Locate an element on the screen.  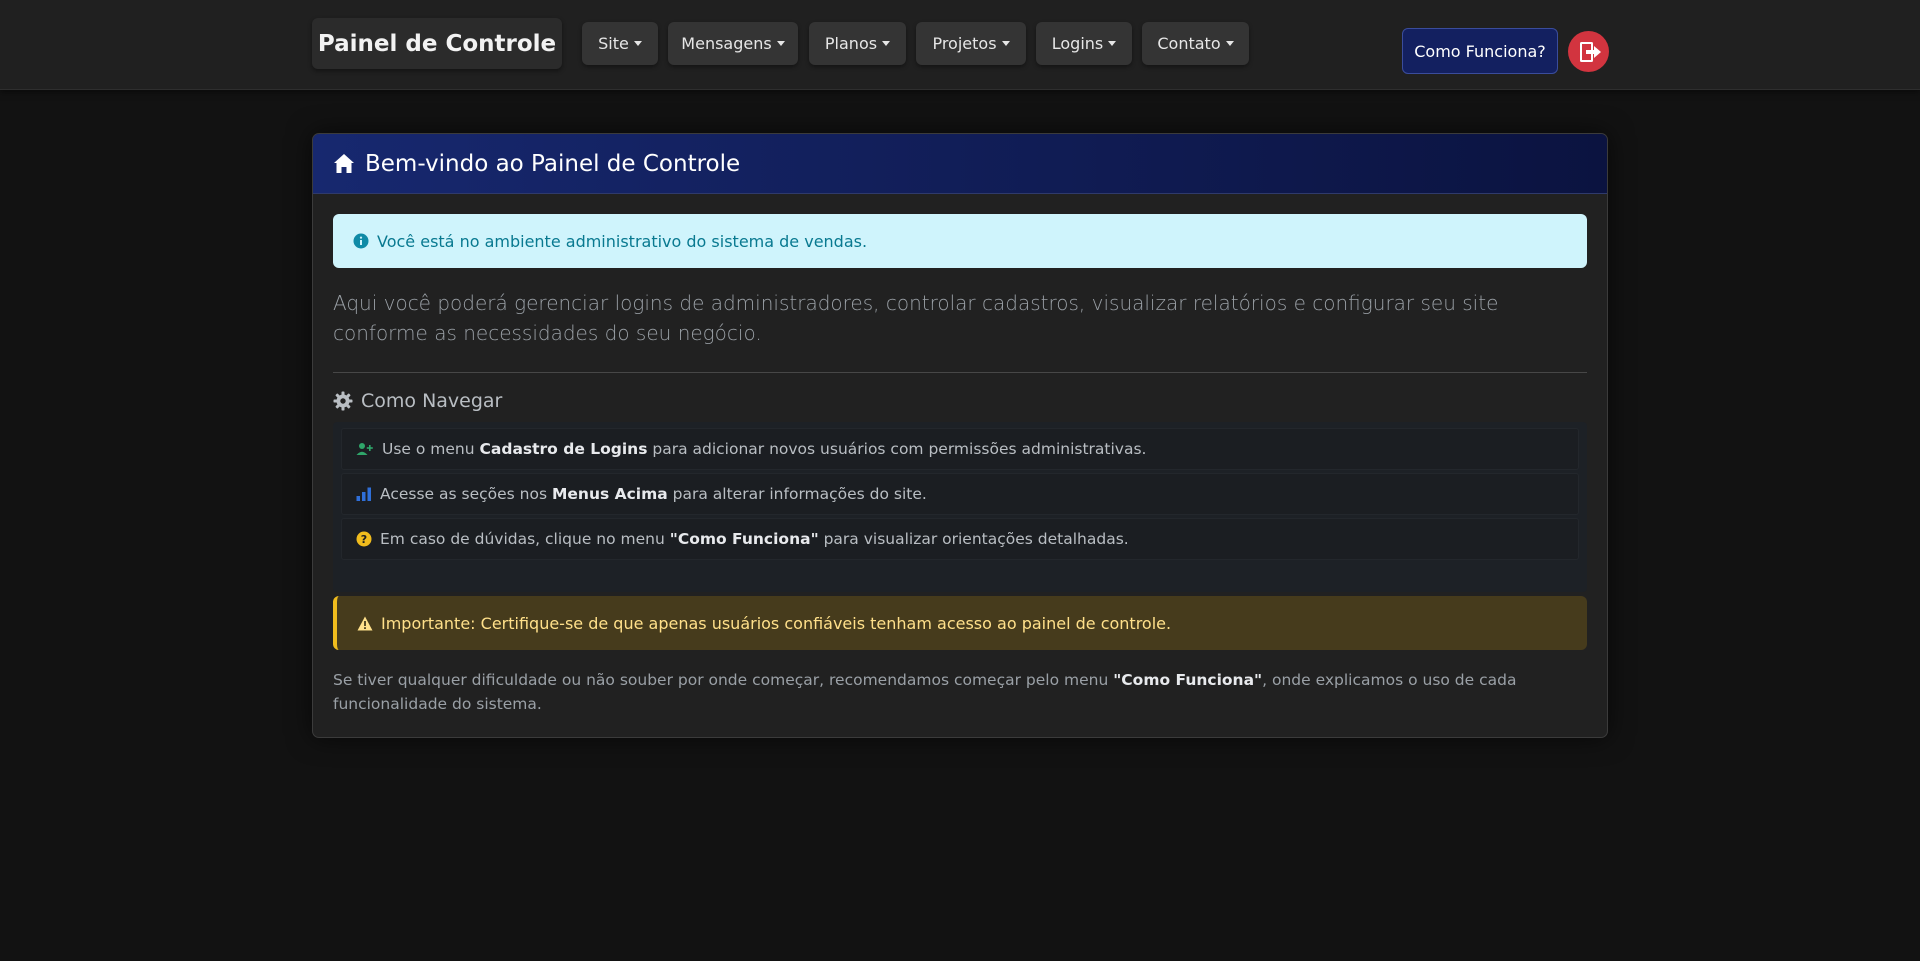
section-title: Como Navegar is located at coordinates (432, 401).